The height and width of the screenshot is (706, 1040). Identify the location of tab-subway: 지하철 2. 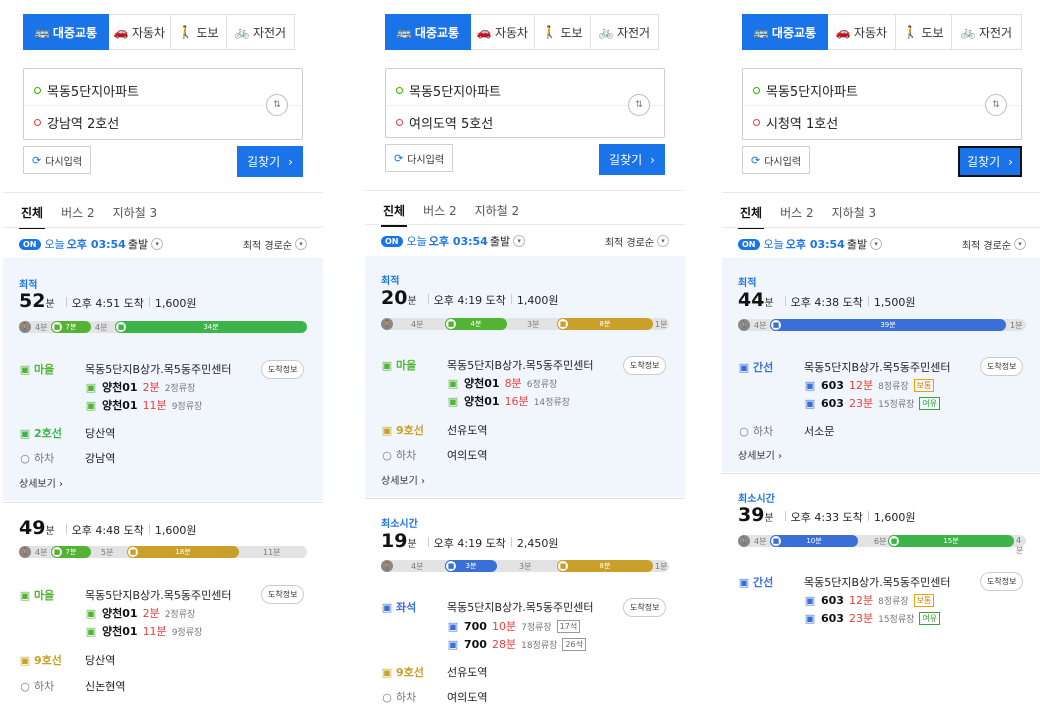
(497, 213).